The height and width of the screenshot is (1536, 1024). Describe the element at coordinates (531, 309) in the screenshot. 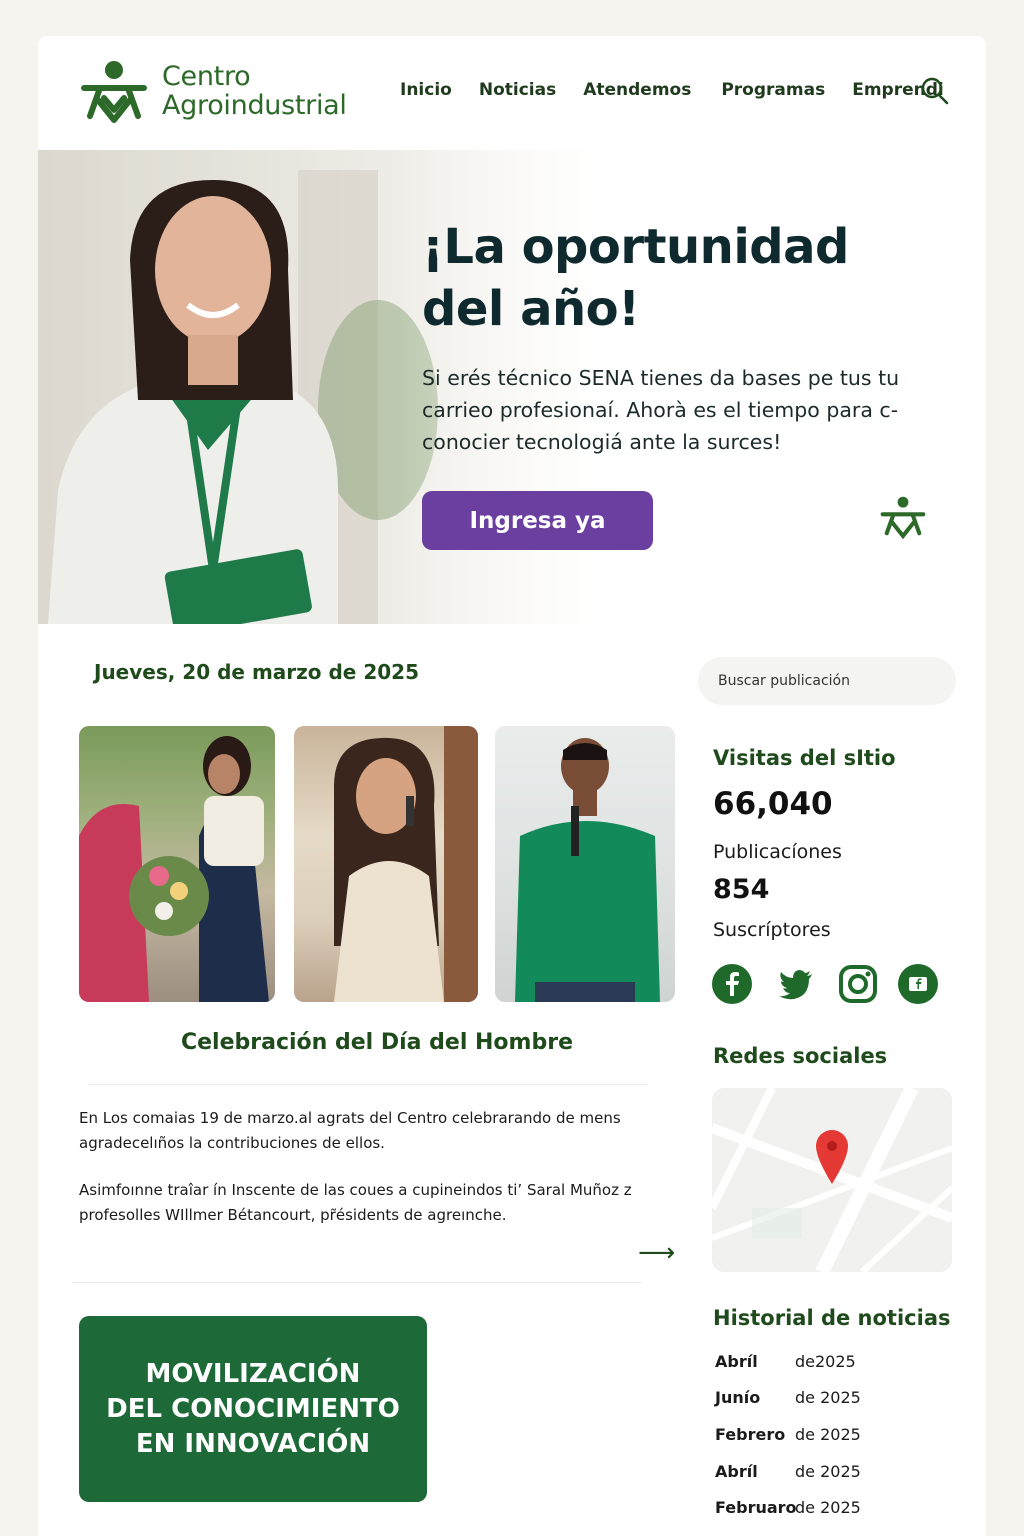

I see `hero-title-line2: del año!` at that location.